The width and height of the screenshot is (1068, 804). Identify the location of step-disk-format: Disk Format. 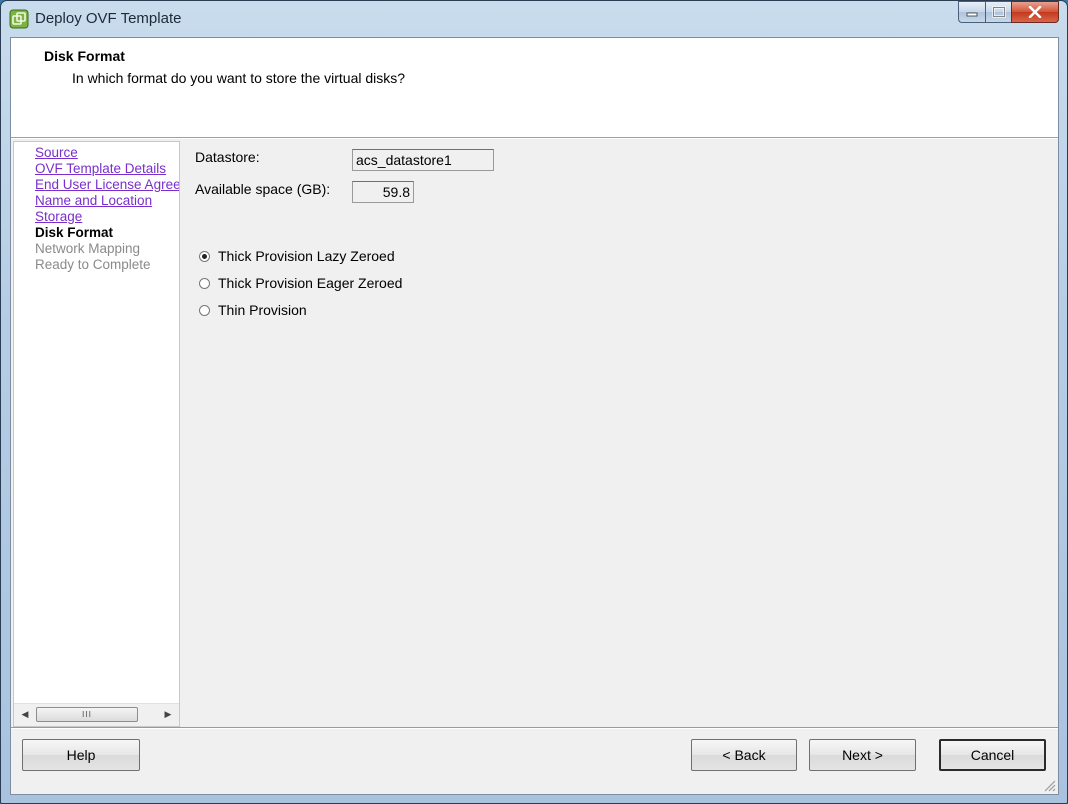
(74, 232).